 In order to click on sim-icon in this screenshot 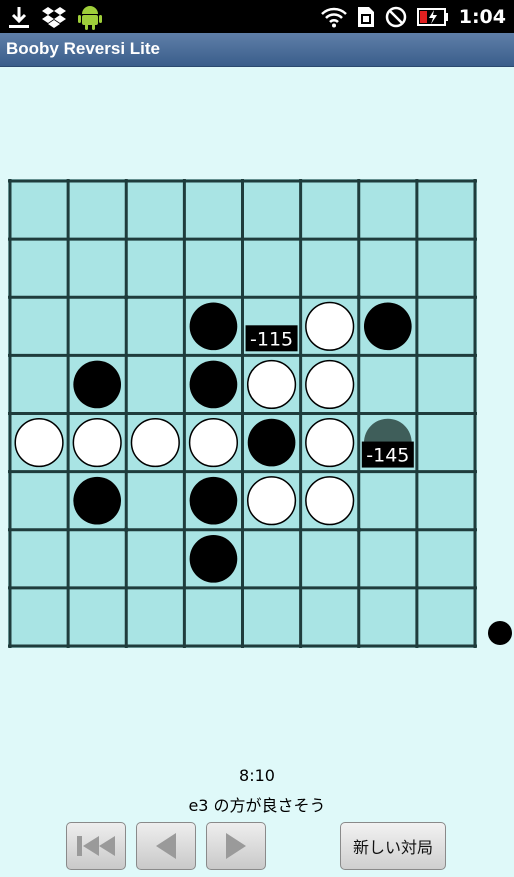, I will do `click(365, 16)`.